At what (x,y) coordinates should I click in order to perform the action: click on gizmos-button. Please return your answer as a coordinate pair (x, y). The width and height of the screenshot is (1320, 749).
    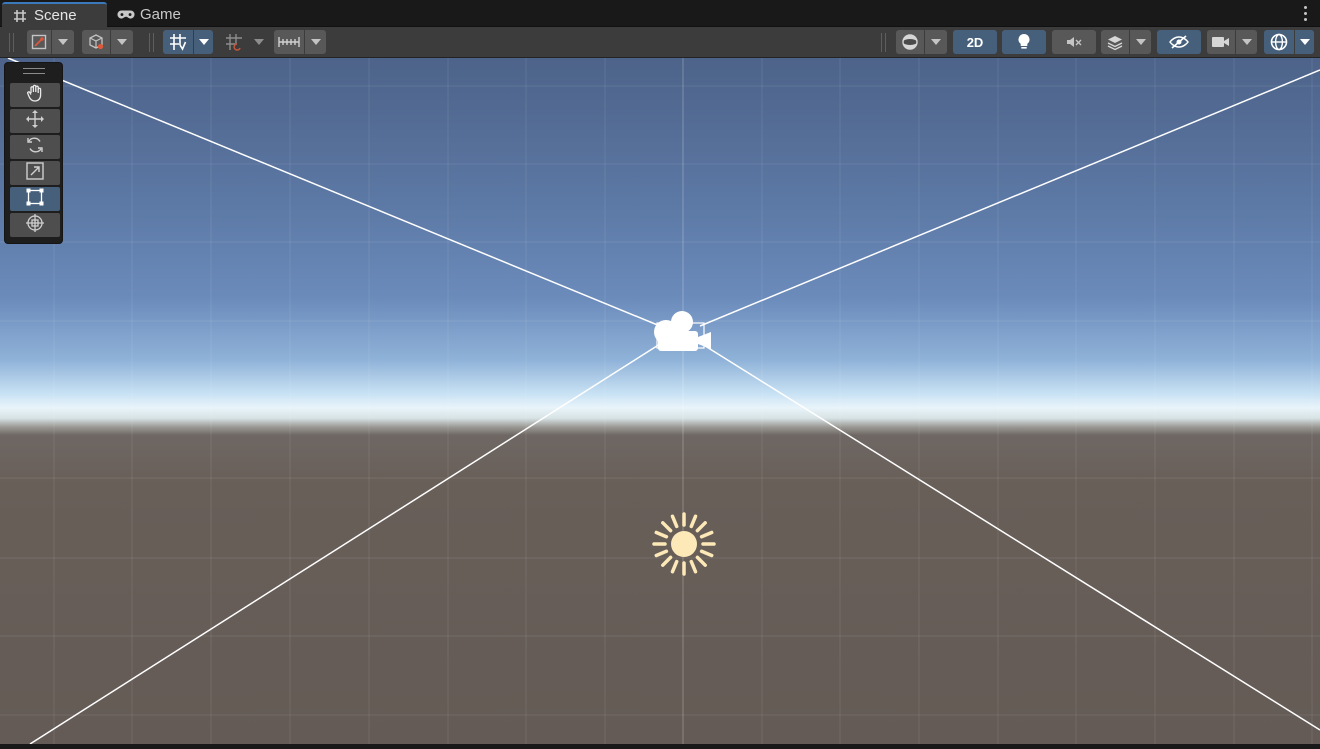
    Looking at the image, I should click on (1289, 42).